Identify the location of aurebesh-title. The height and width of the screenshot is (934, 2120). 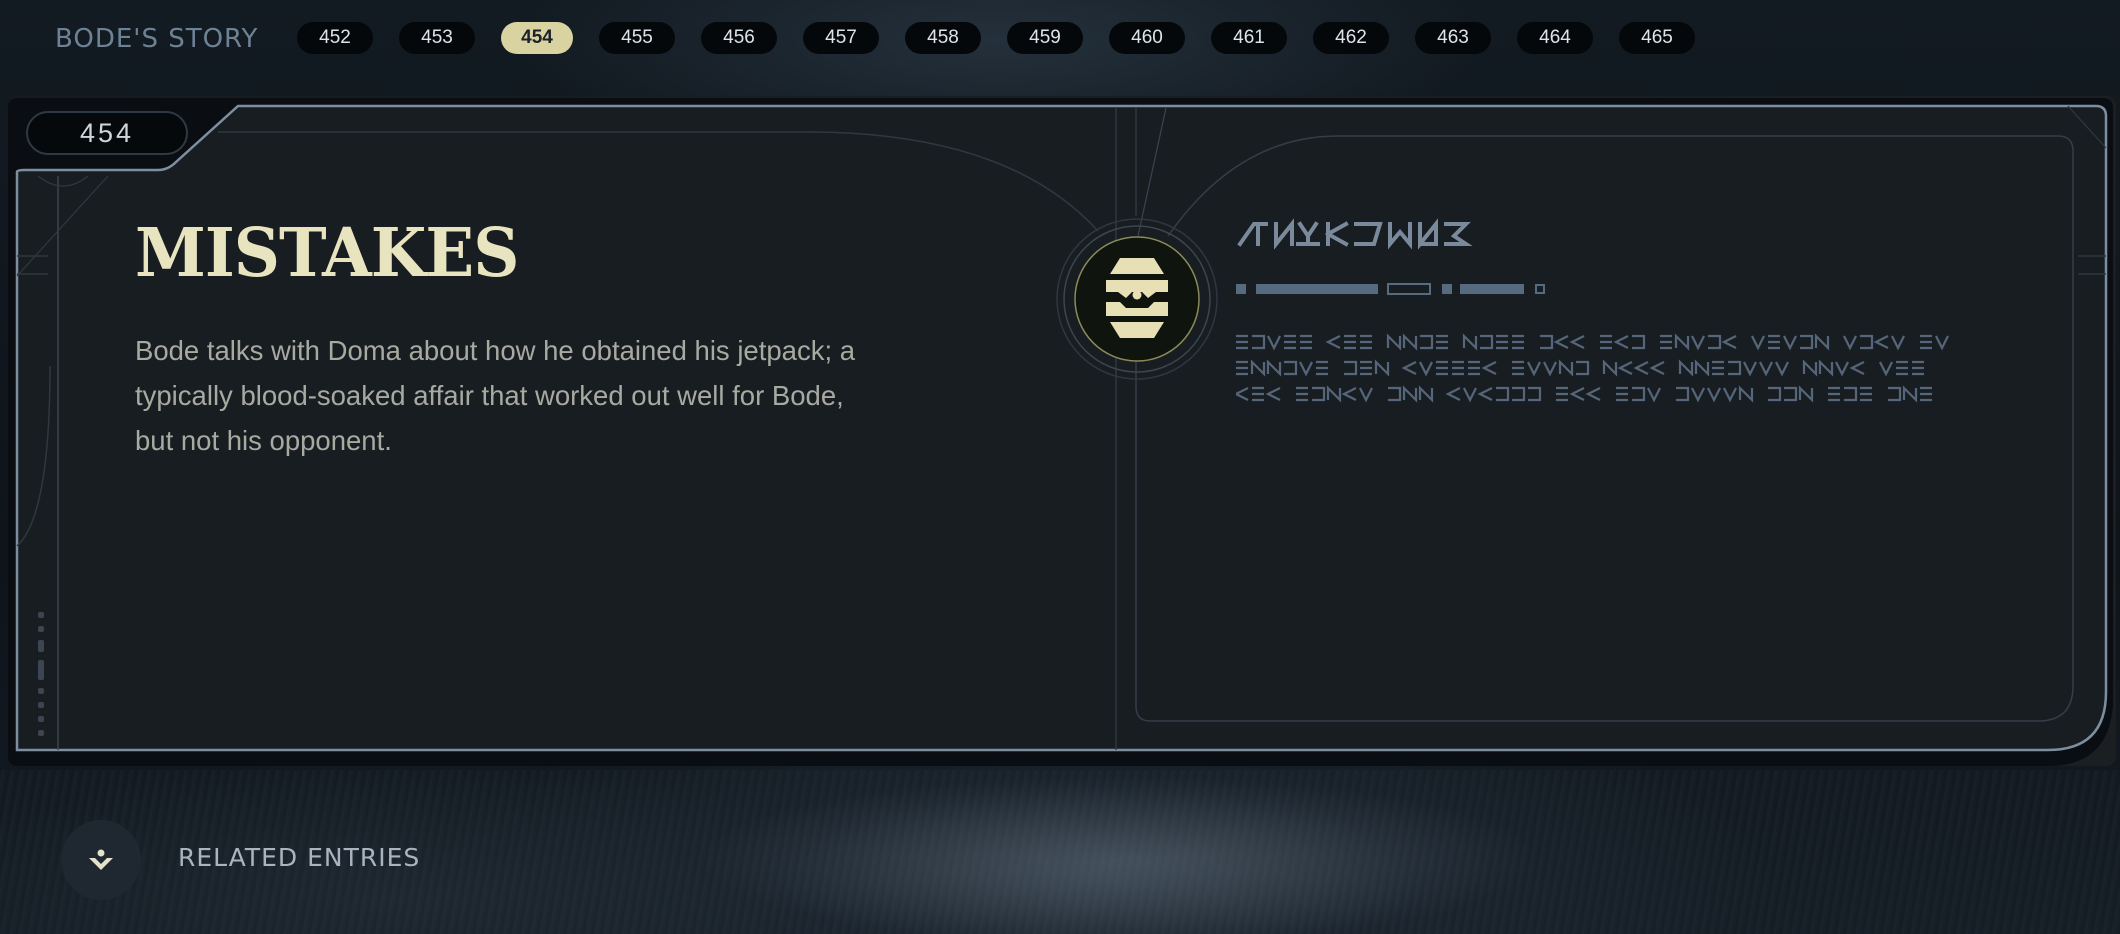
(1355, 234).